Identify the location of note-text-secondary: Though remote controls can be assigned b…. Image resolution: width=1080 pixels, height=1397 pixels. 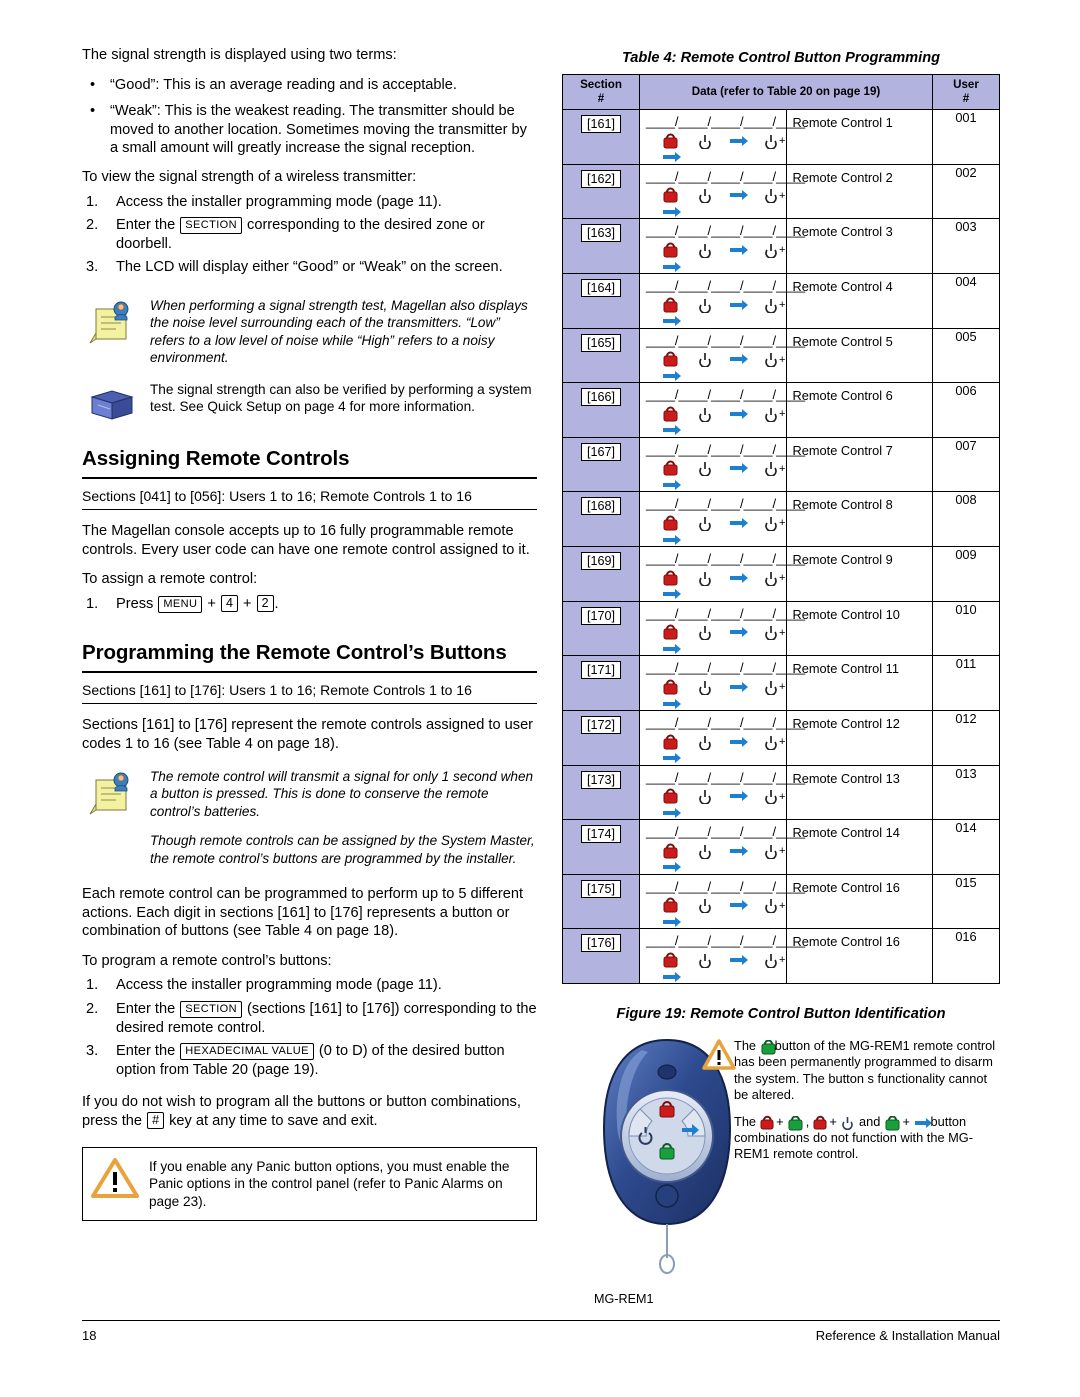
(342, 849).